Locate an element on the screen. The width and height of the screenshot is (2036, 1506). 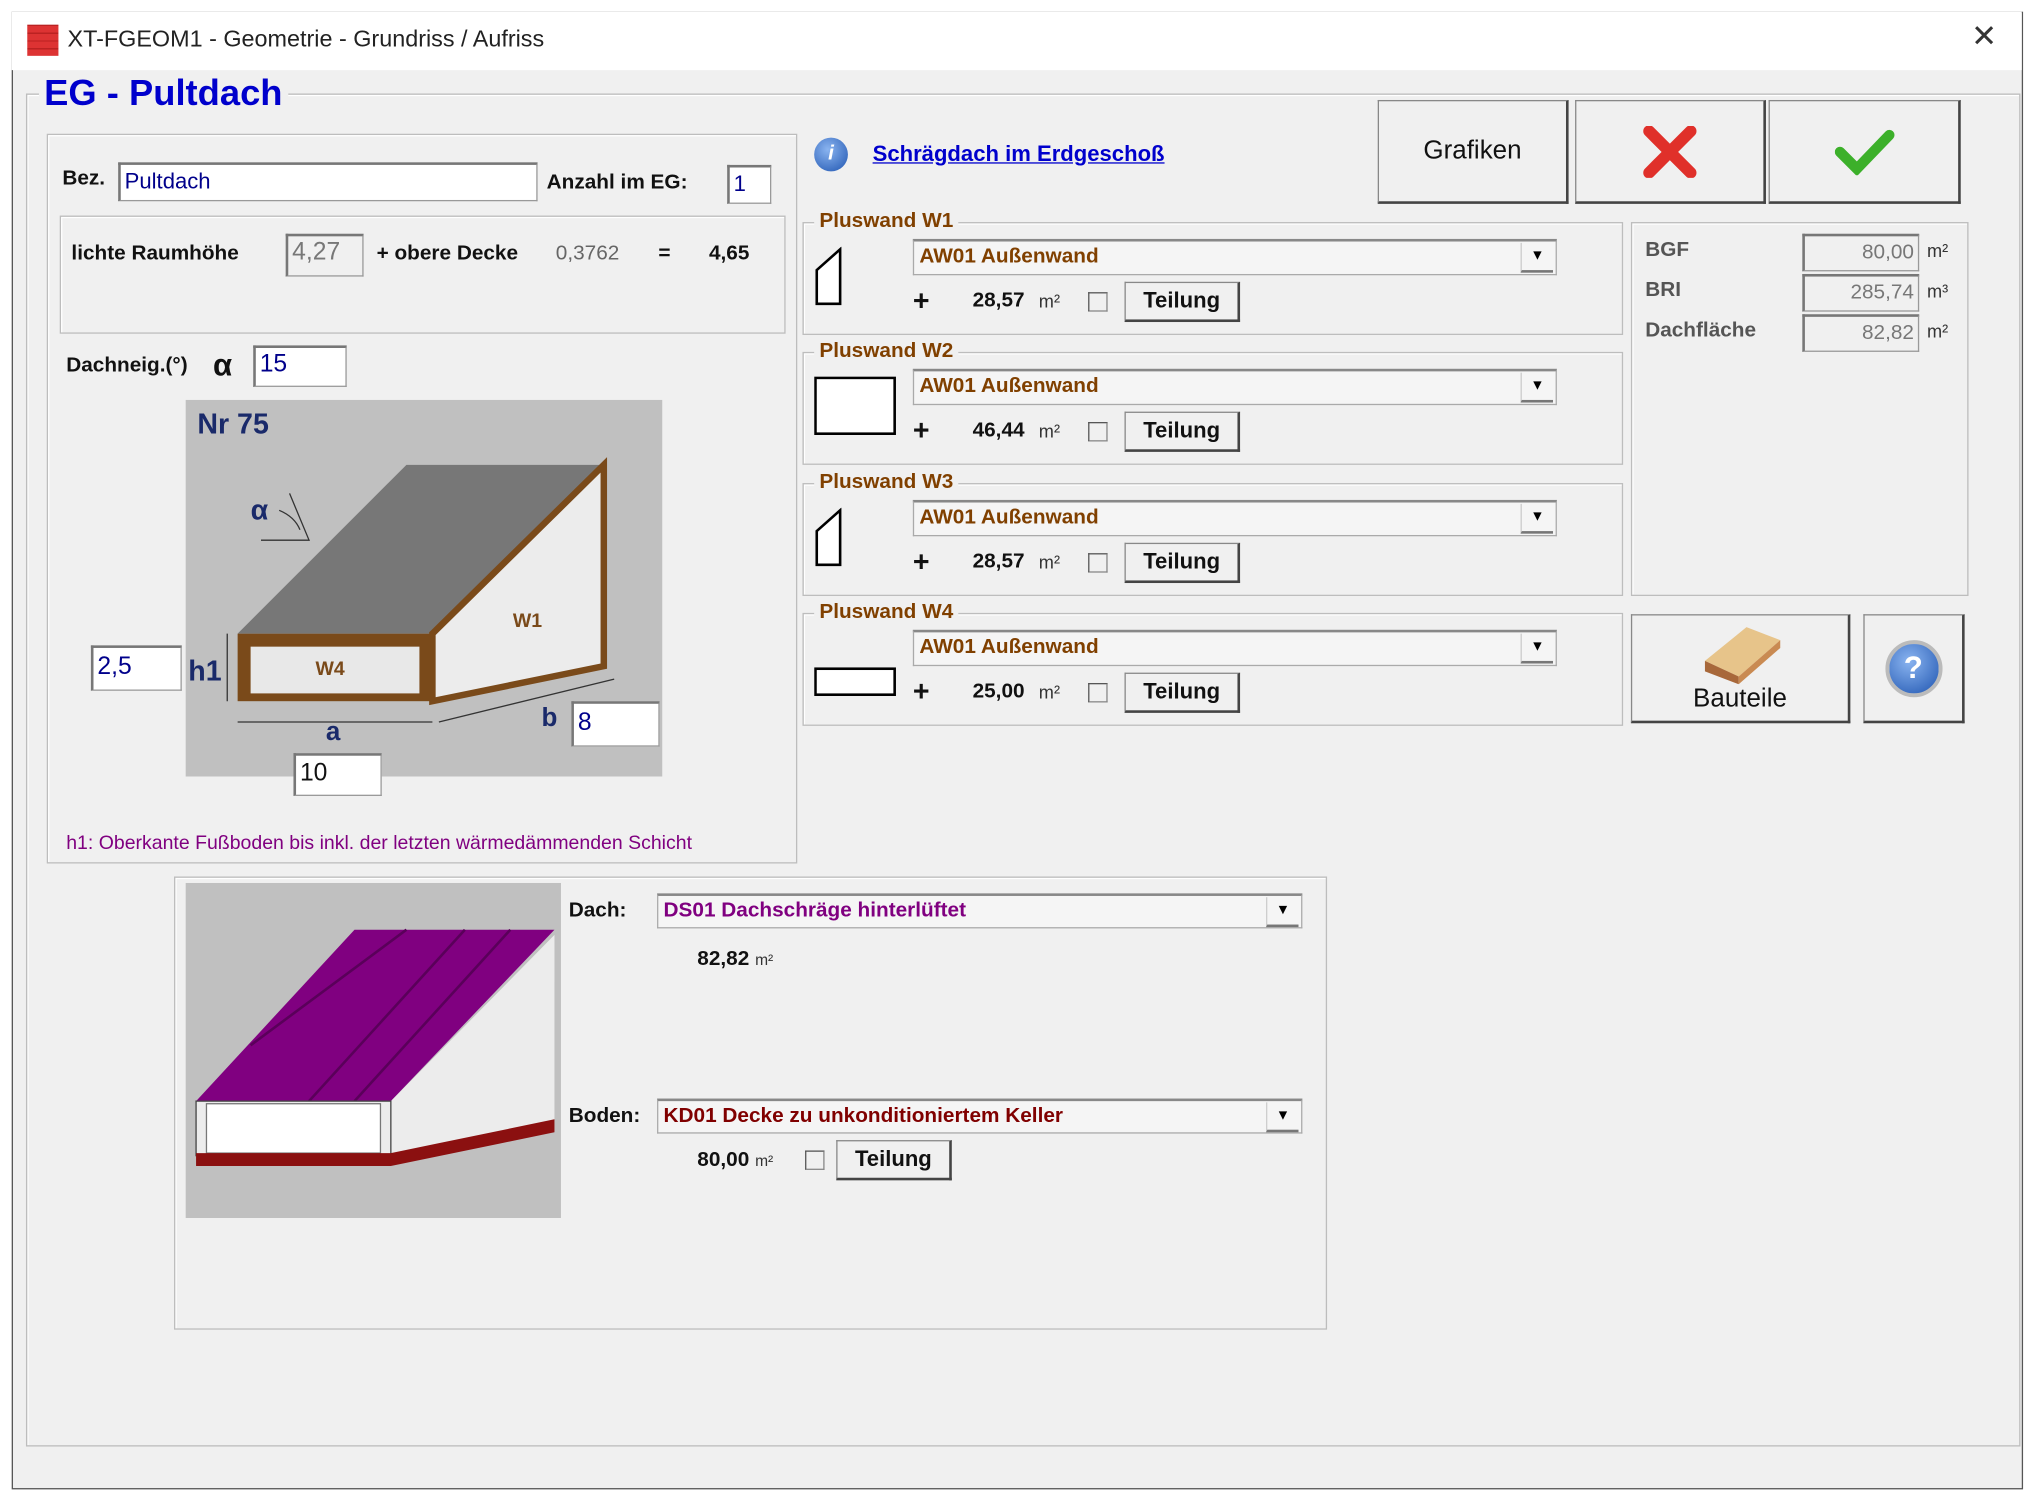
dach-value: DS01 Dachschräge hinterlüftet is located at coordinates (815, 910).